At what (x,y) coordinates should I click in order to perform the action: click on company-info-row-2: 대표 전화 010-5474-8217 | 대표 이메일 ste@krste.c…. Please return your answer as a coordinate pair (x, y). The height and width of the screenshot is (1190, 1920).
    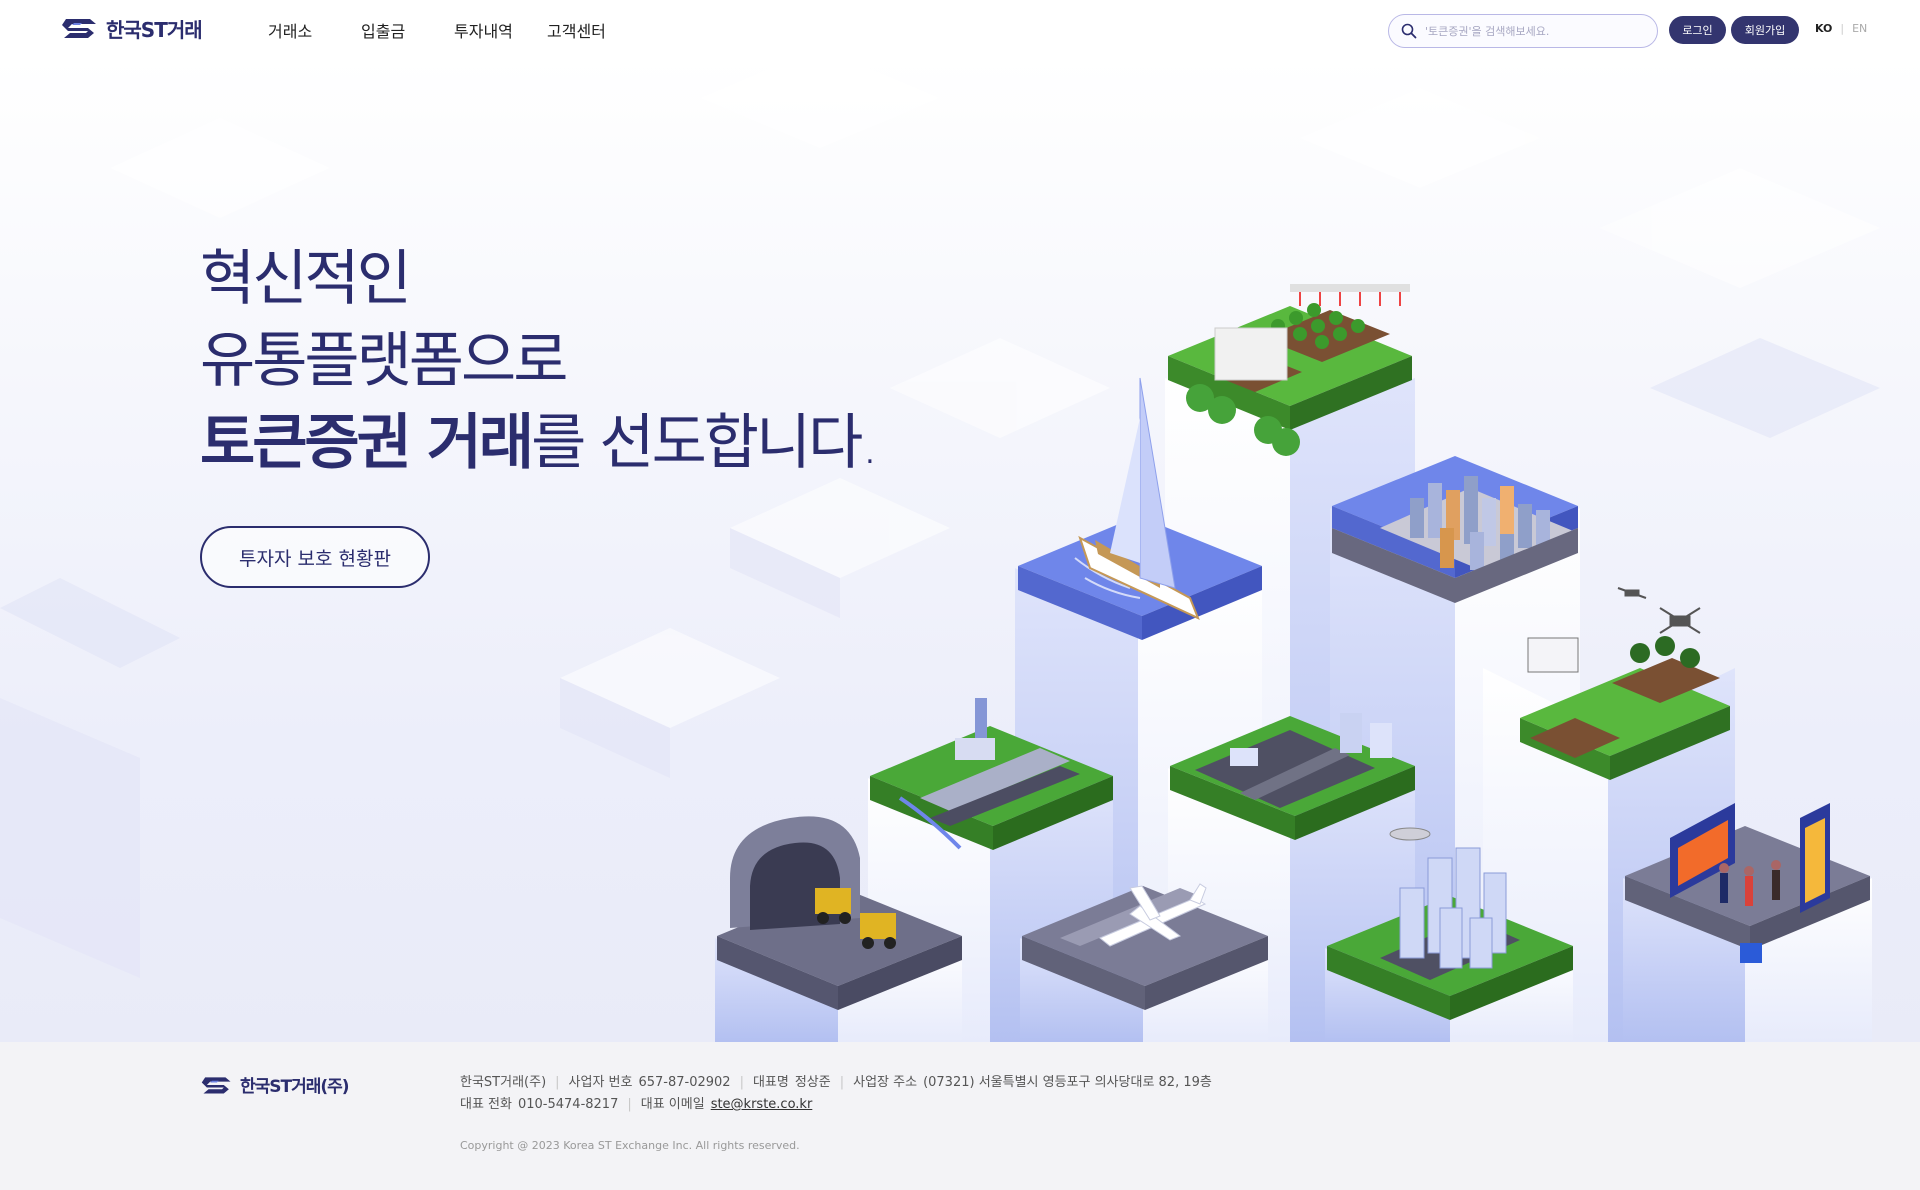
    Looking at the image, I should click on (836, 1105).